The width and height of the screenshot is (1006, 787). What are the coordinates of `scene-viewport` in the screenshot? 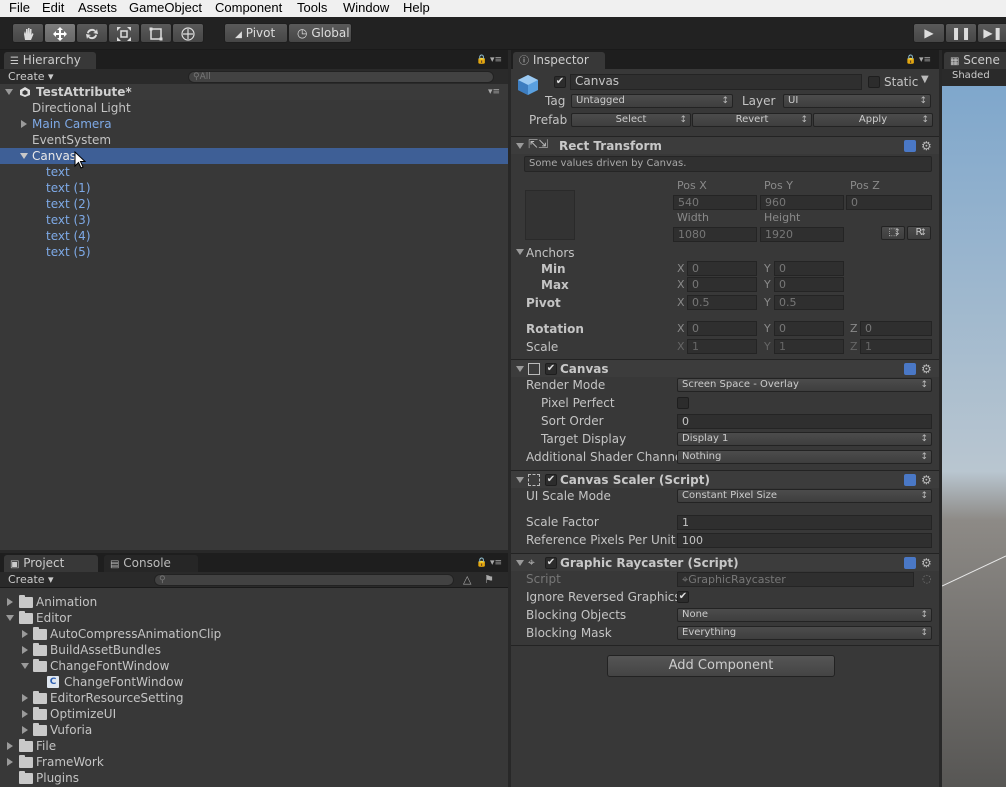 It's located at (974, 436).